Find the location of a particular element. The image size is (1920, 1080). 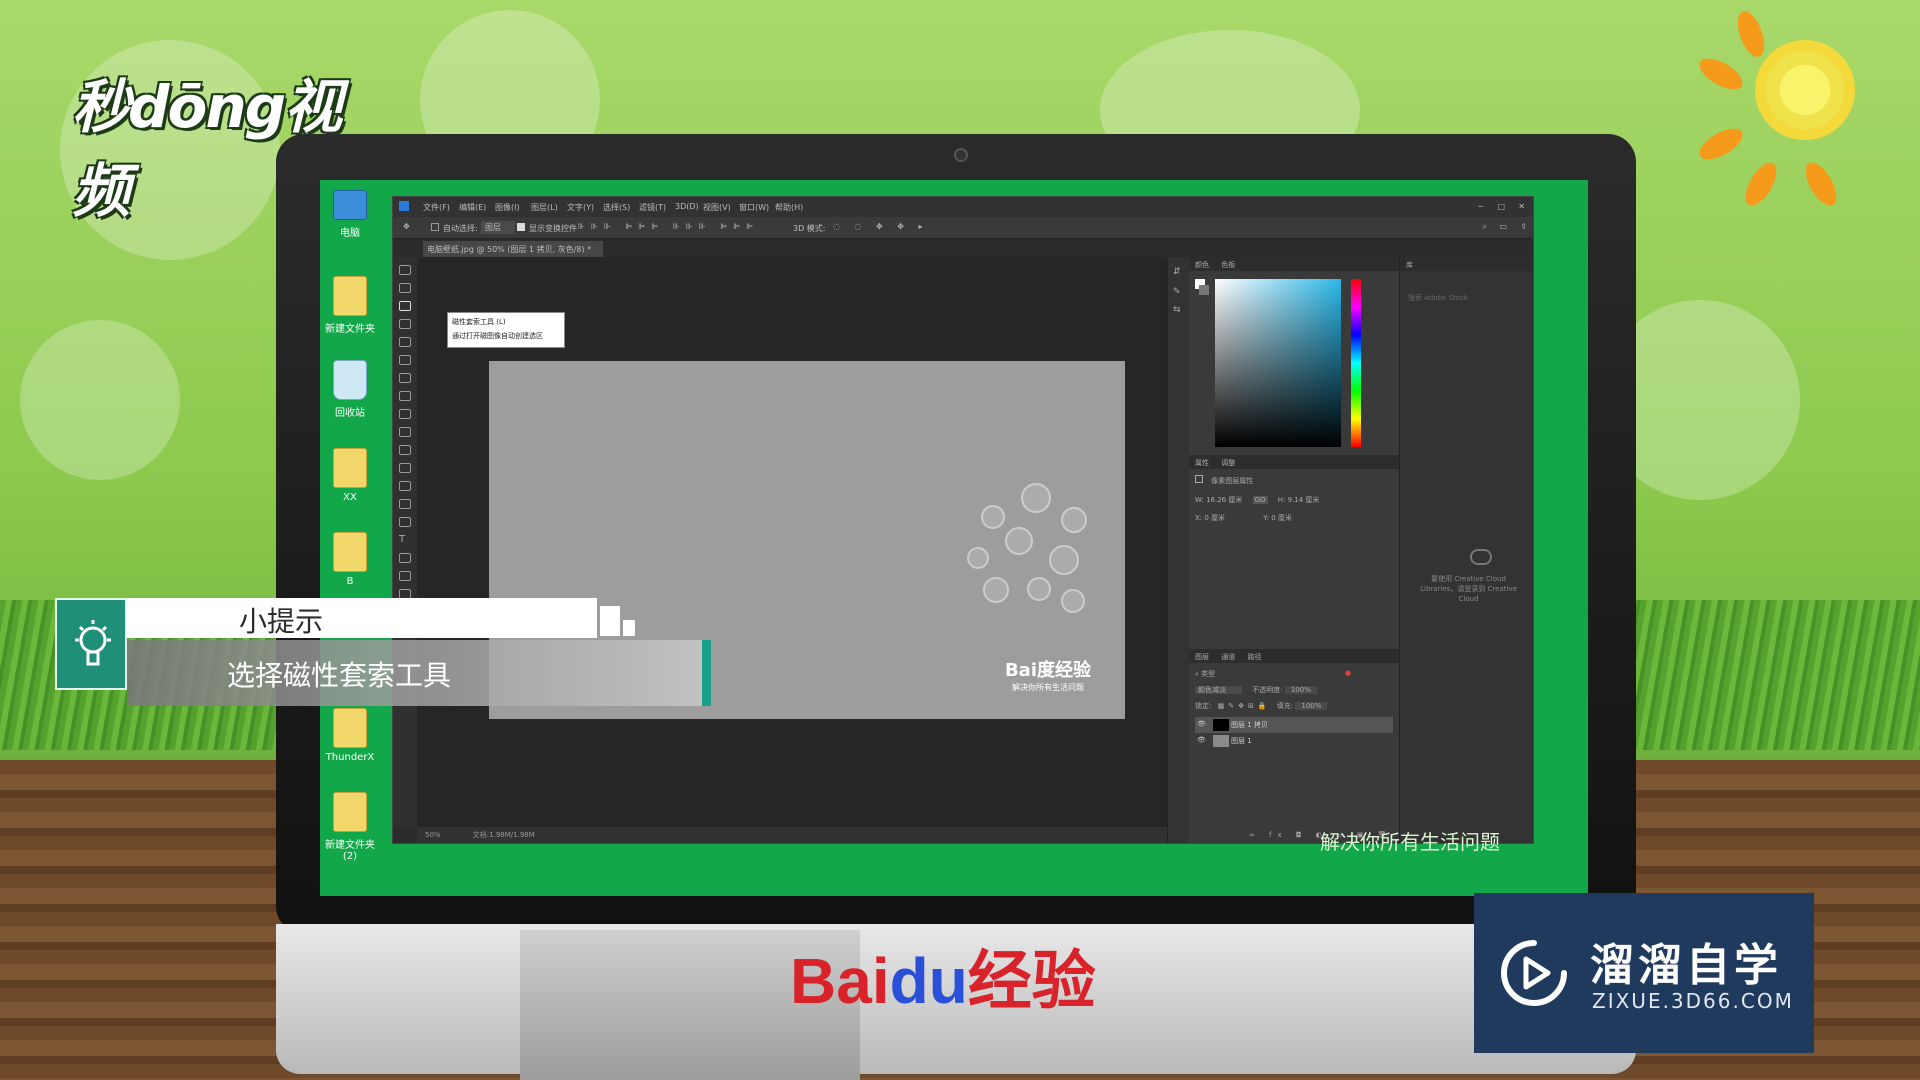

type-tool-icon: T is located at coordinates (405, 540).